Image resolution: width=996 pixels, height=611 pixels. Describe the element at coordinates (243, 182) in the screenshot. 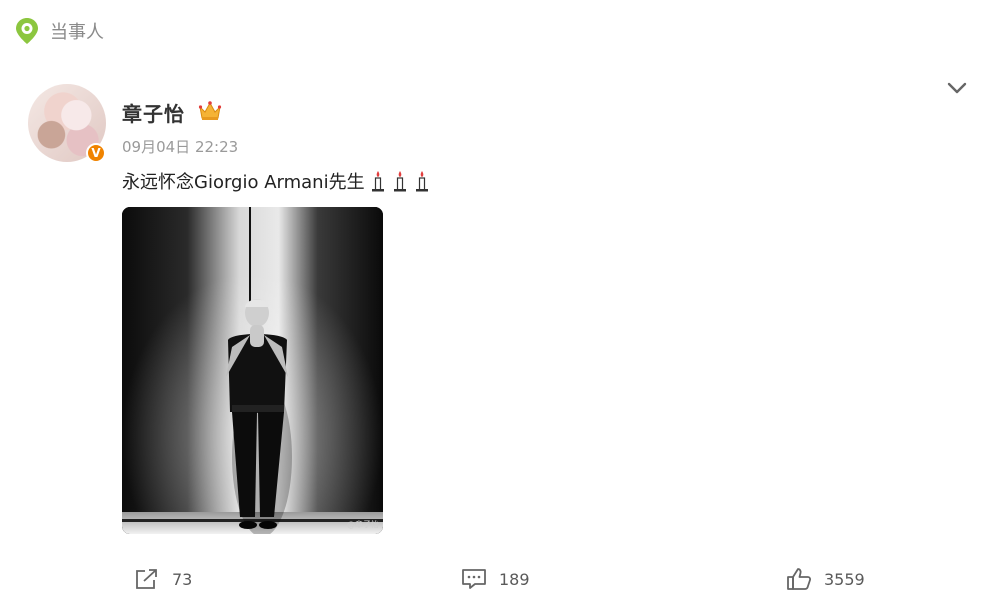

I see `post-text: 永远怀念Giorgio Armani先生` at that location.